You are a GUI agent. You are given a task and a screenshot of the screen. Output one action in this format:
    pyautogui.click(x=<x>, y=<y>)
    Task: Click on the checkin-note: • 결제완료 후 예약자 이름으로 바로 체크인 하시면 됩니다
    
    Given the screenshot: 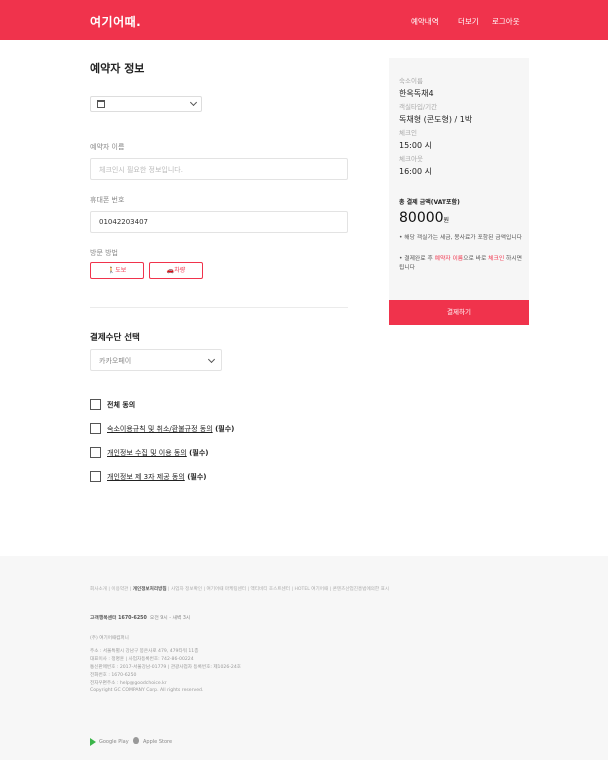 What is the action you would take?
    pyautogui.click(x=461, y=263)
    